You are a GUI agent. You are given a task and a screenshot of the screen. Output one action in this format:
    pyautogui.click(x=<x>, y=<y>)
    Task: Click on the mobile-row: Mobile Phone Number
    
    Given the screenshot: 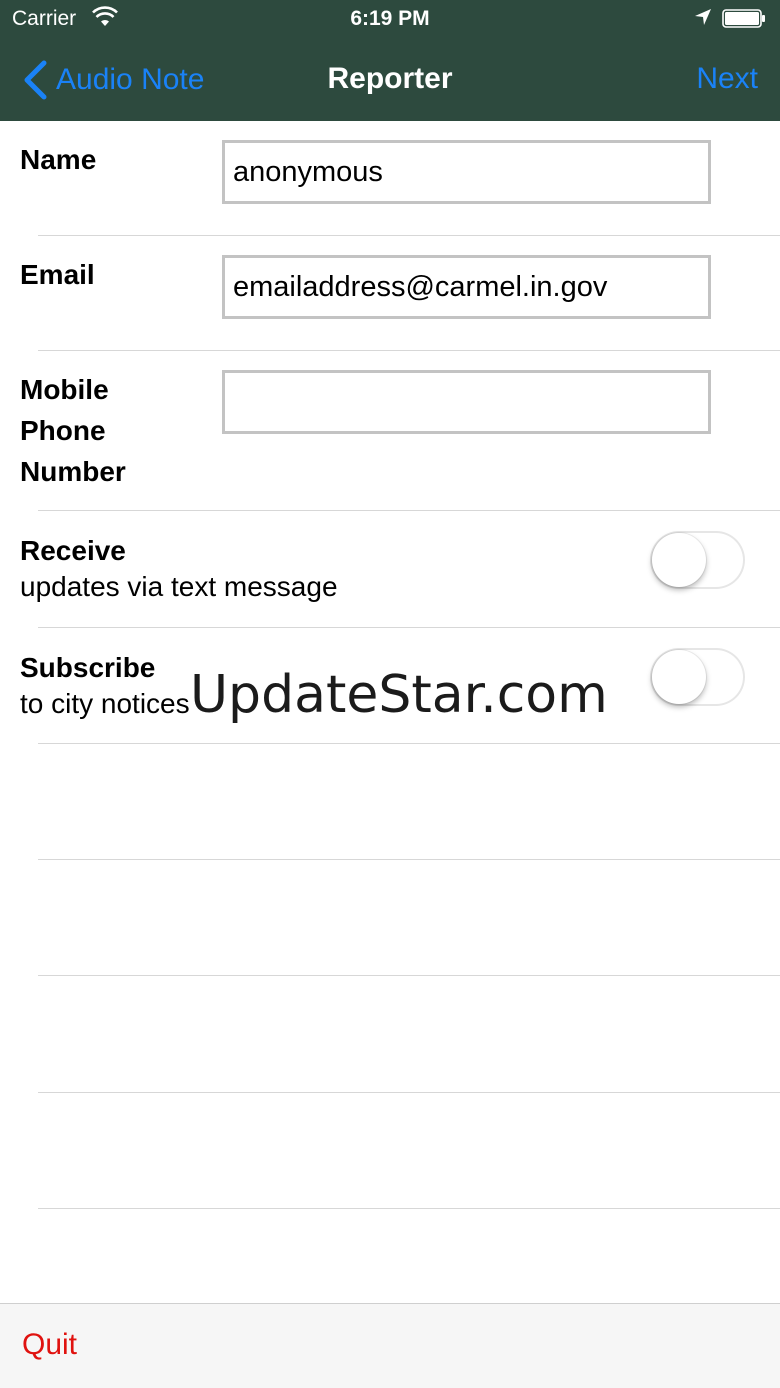 What is the action you would take?
    pyautogui.click(x=390, y=431)
    